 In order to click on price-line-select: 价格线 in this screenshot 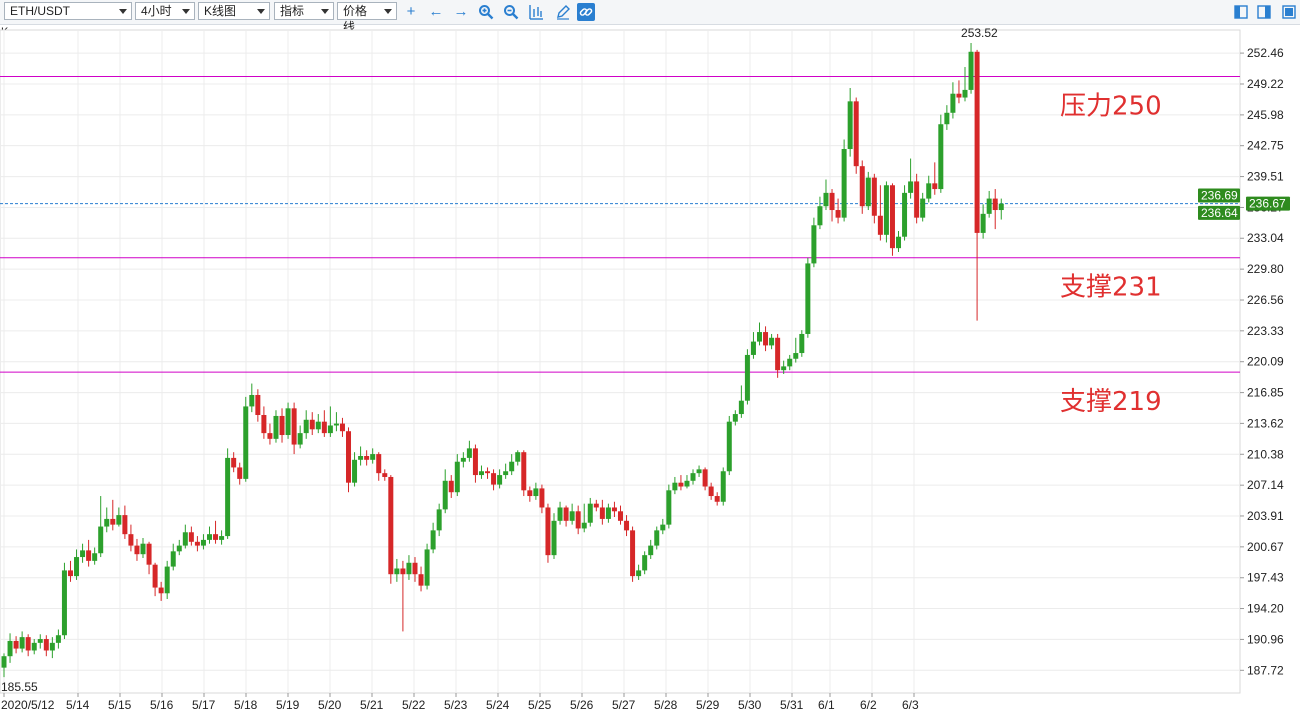, I will do `click(367, 18)`.